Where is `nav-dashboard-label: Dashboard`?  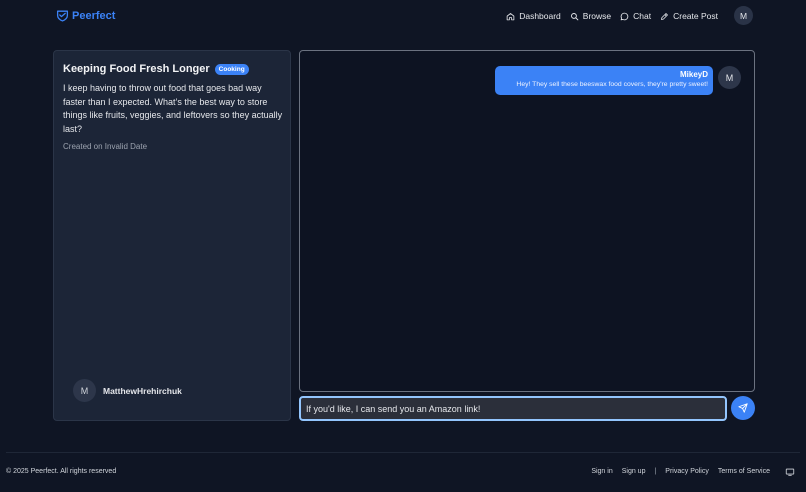
nav-dashboard-label: Dashboard is located at coordinates (540, 16).